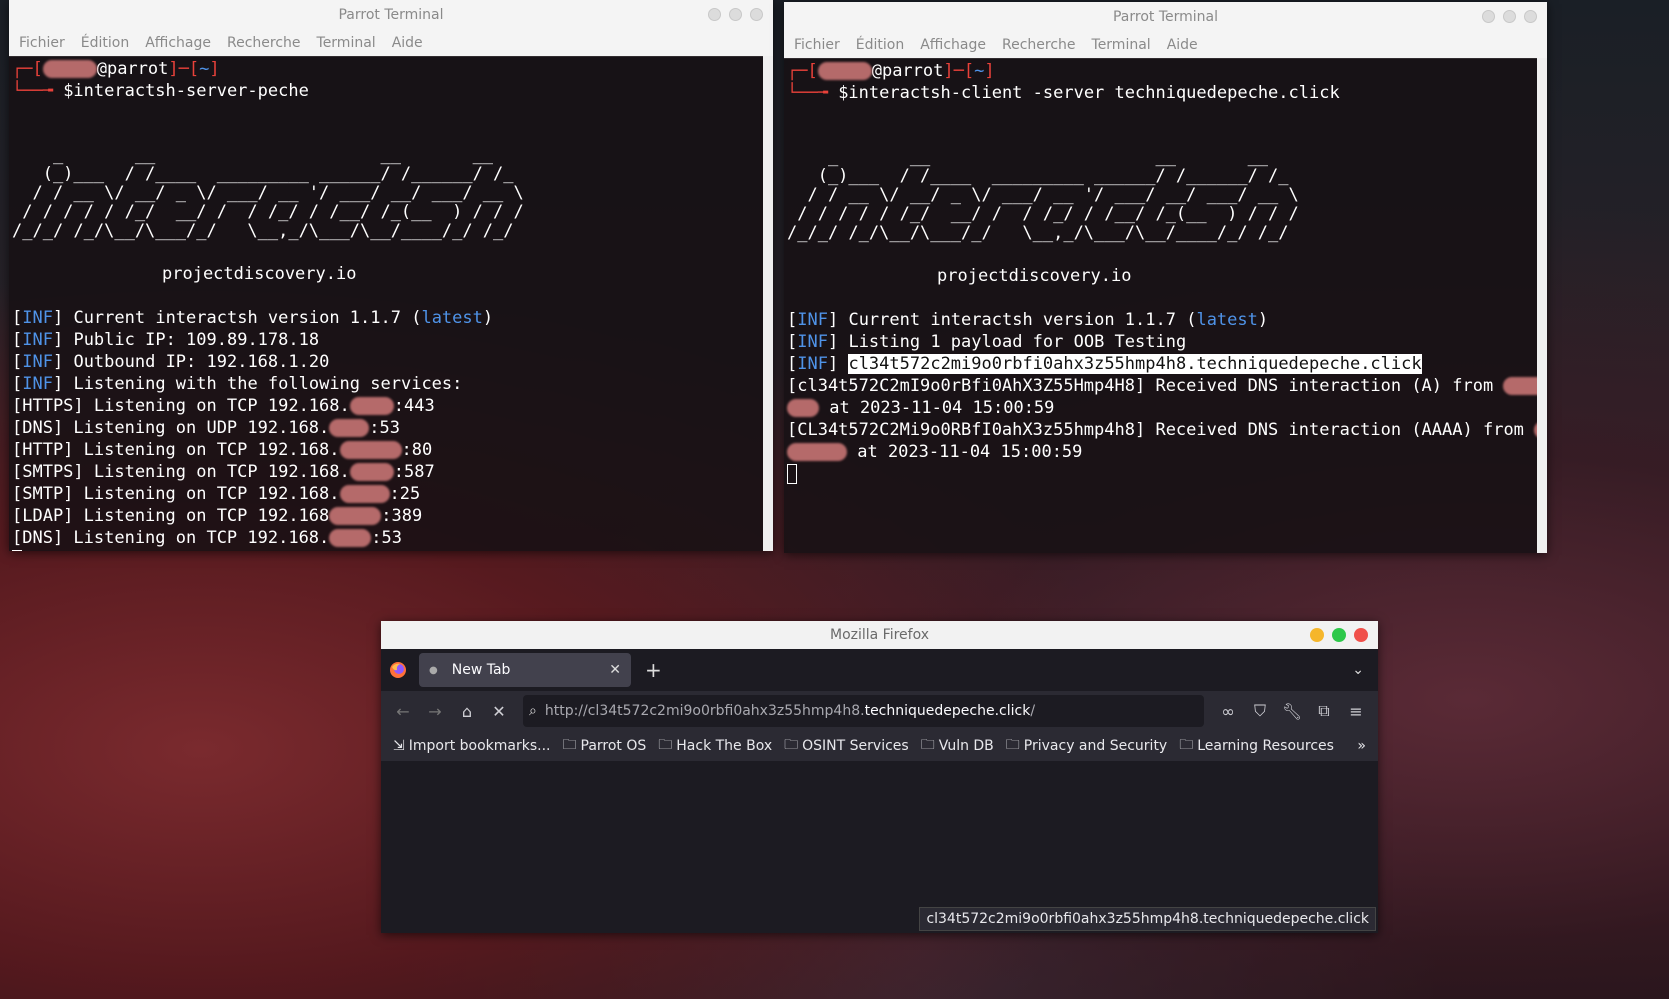  I want to click on redacted-username, so click(844, 71).